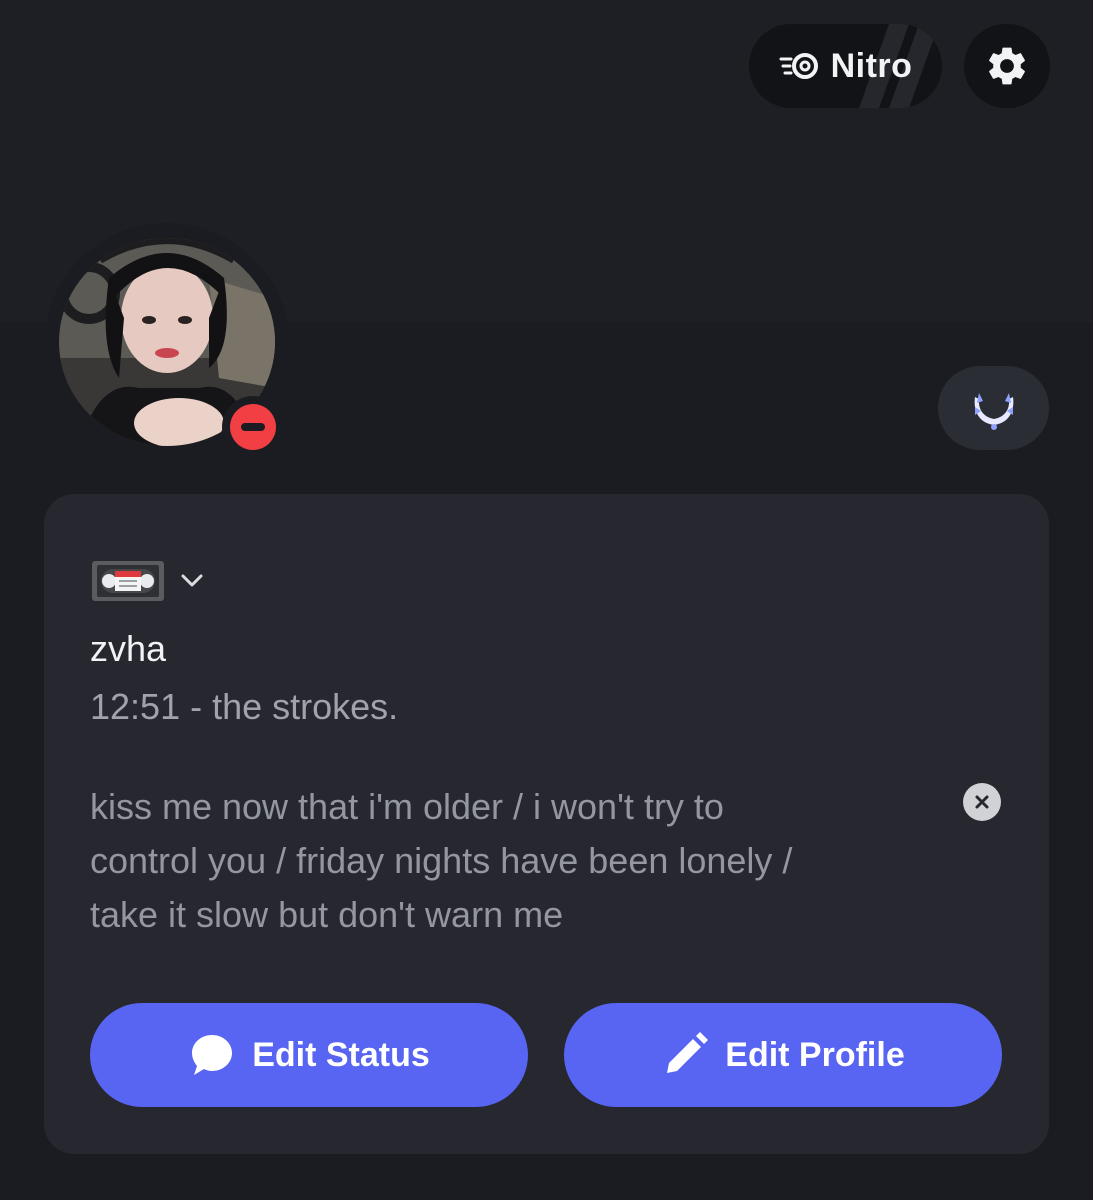  I want to click on edit-status-button: Edit Status, so click(309, 1055).